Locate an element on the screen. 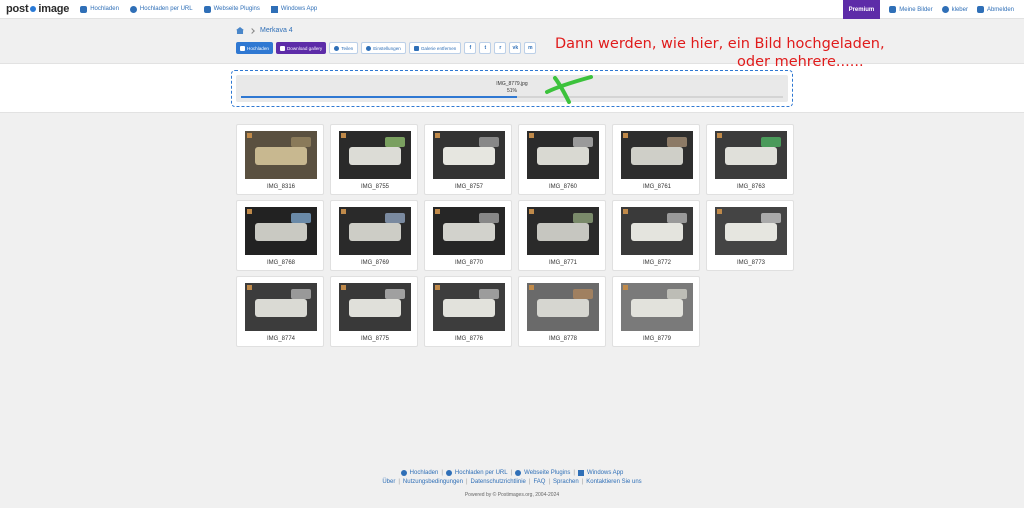 Image resolution: width=1024 pixels, height=508 pixels. image-card: IMG_8316 is located at coordinates (280, 159).